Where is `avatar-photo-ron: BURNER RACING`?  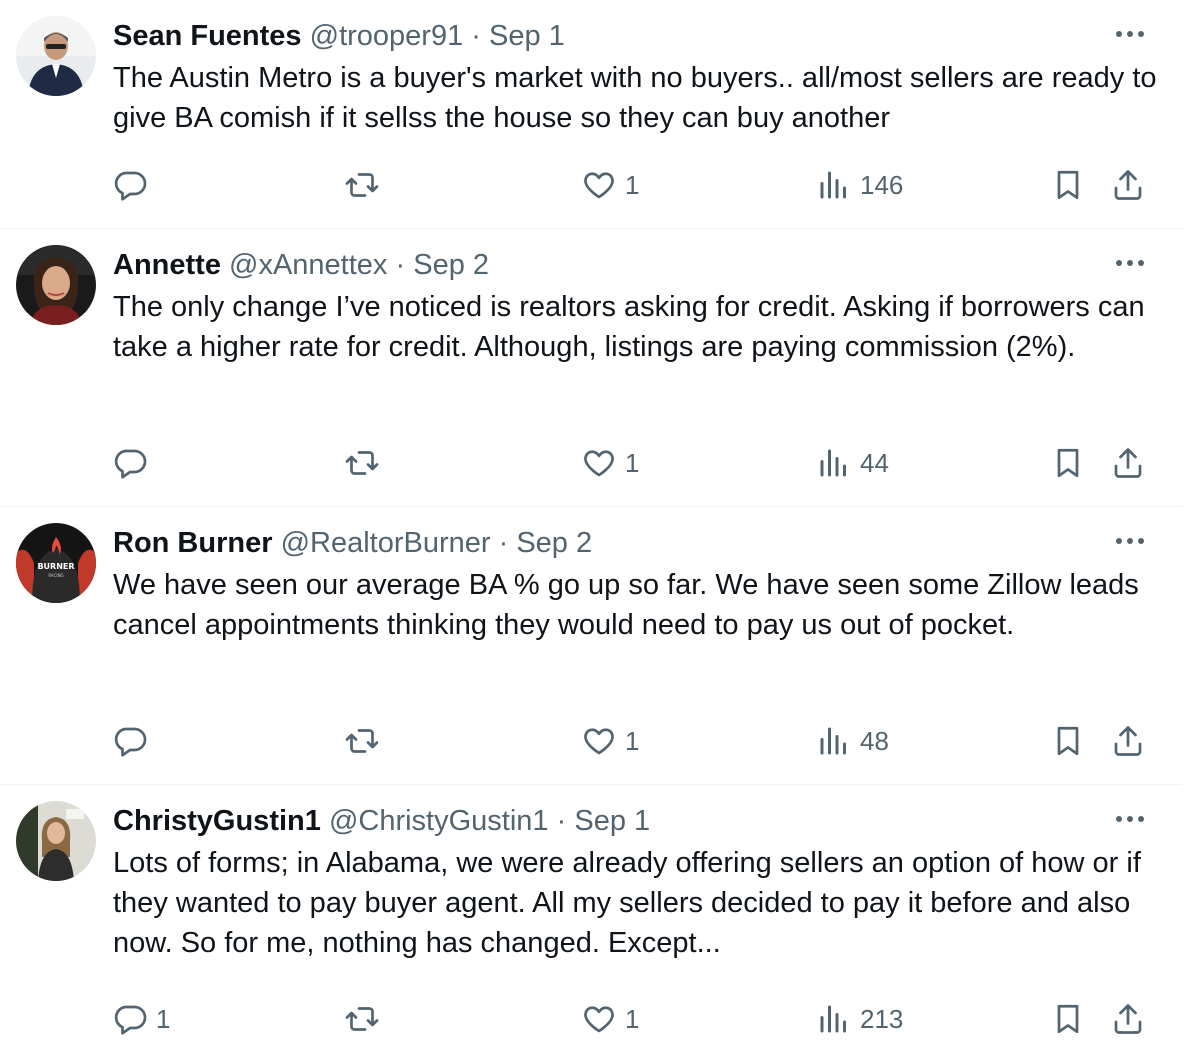 avatar-photo-ron: BURNER RACING is located at coordinates (56, 563).